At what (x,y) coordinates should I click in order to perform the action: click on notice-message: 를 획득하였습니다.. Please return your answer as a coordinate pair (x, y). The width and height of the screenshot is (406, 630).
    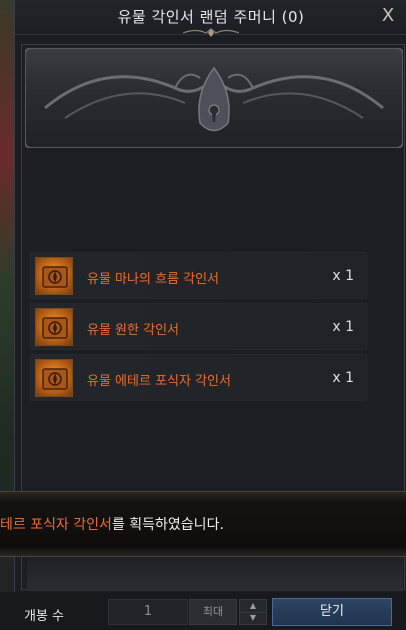
    Looking at the image, I should click on (167, 525).